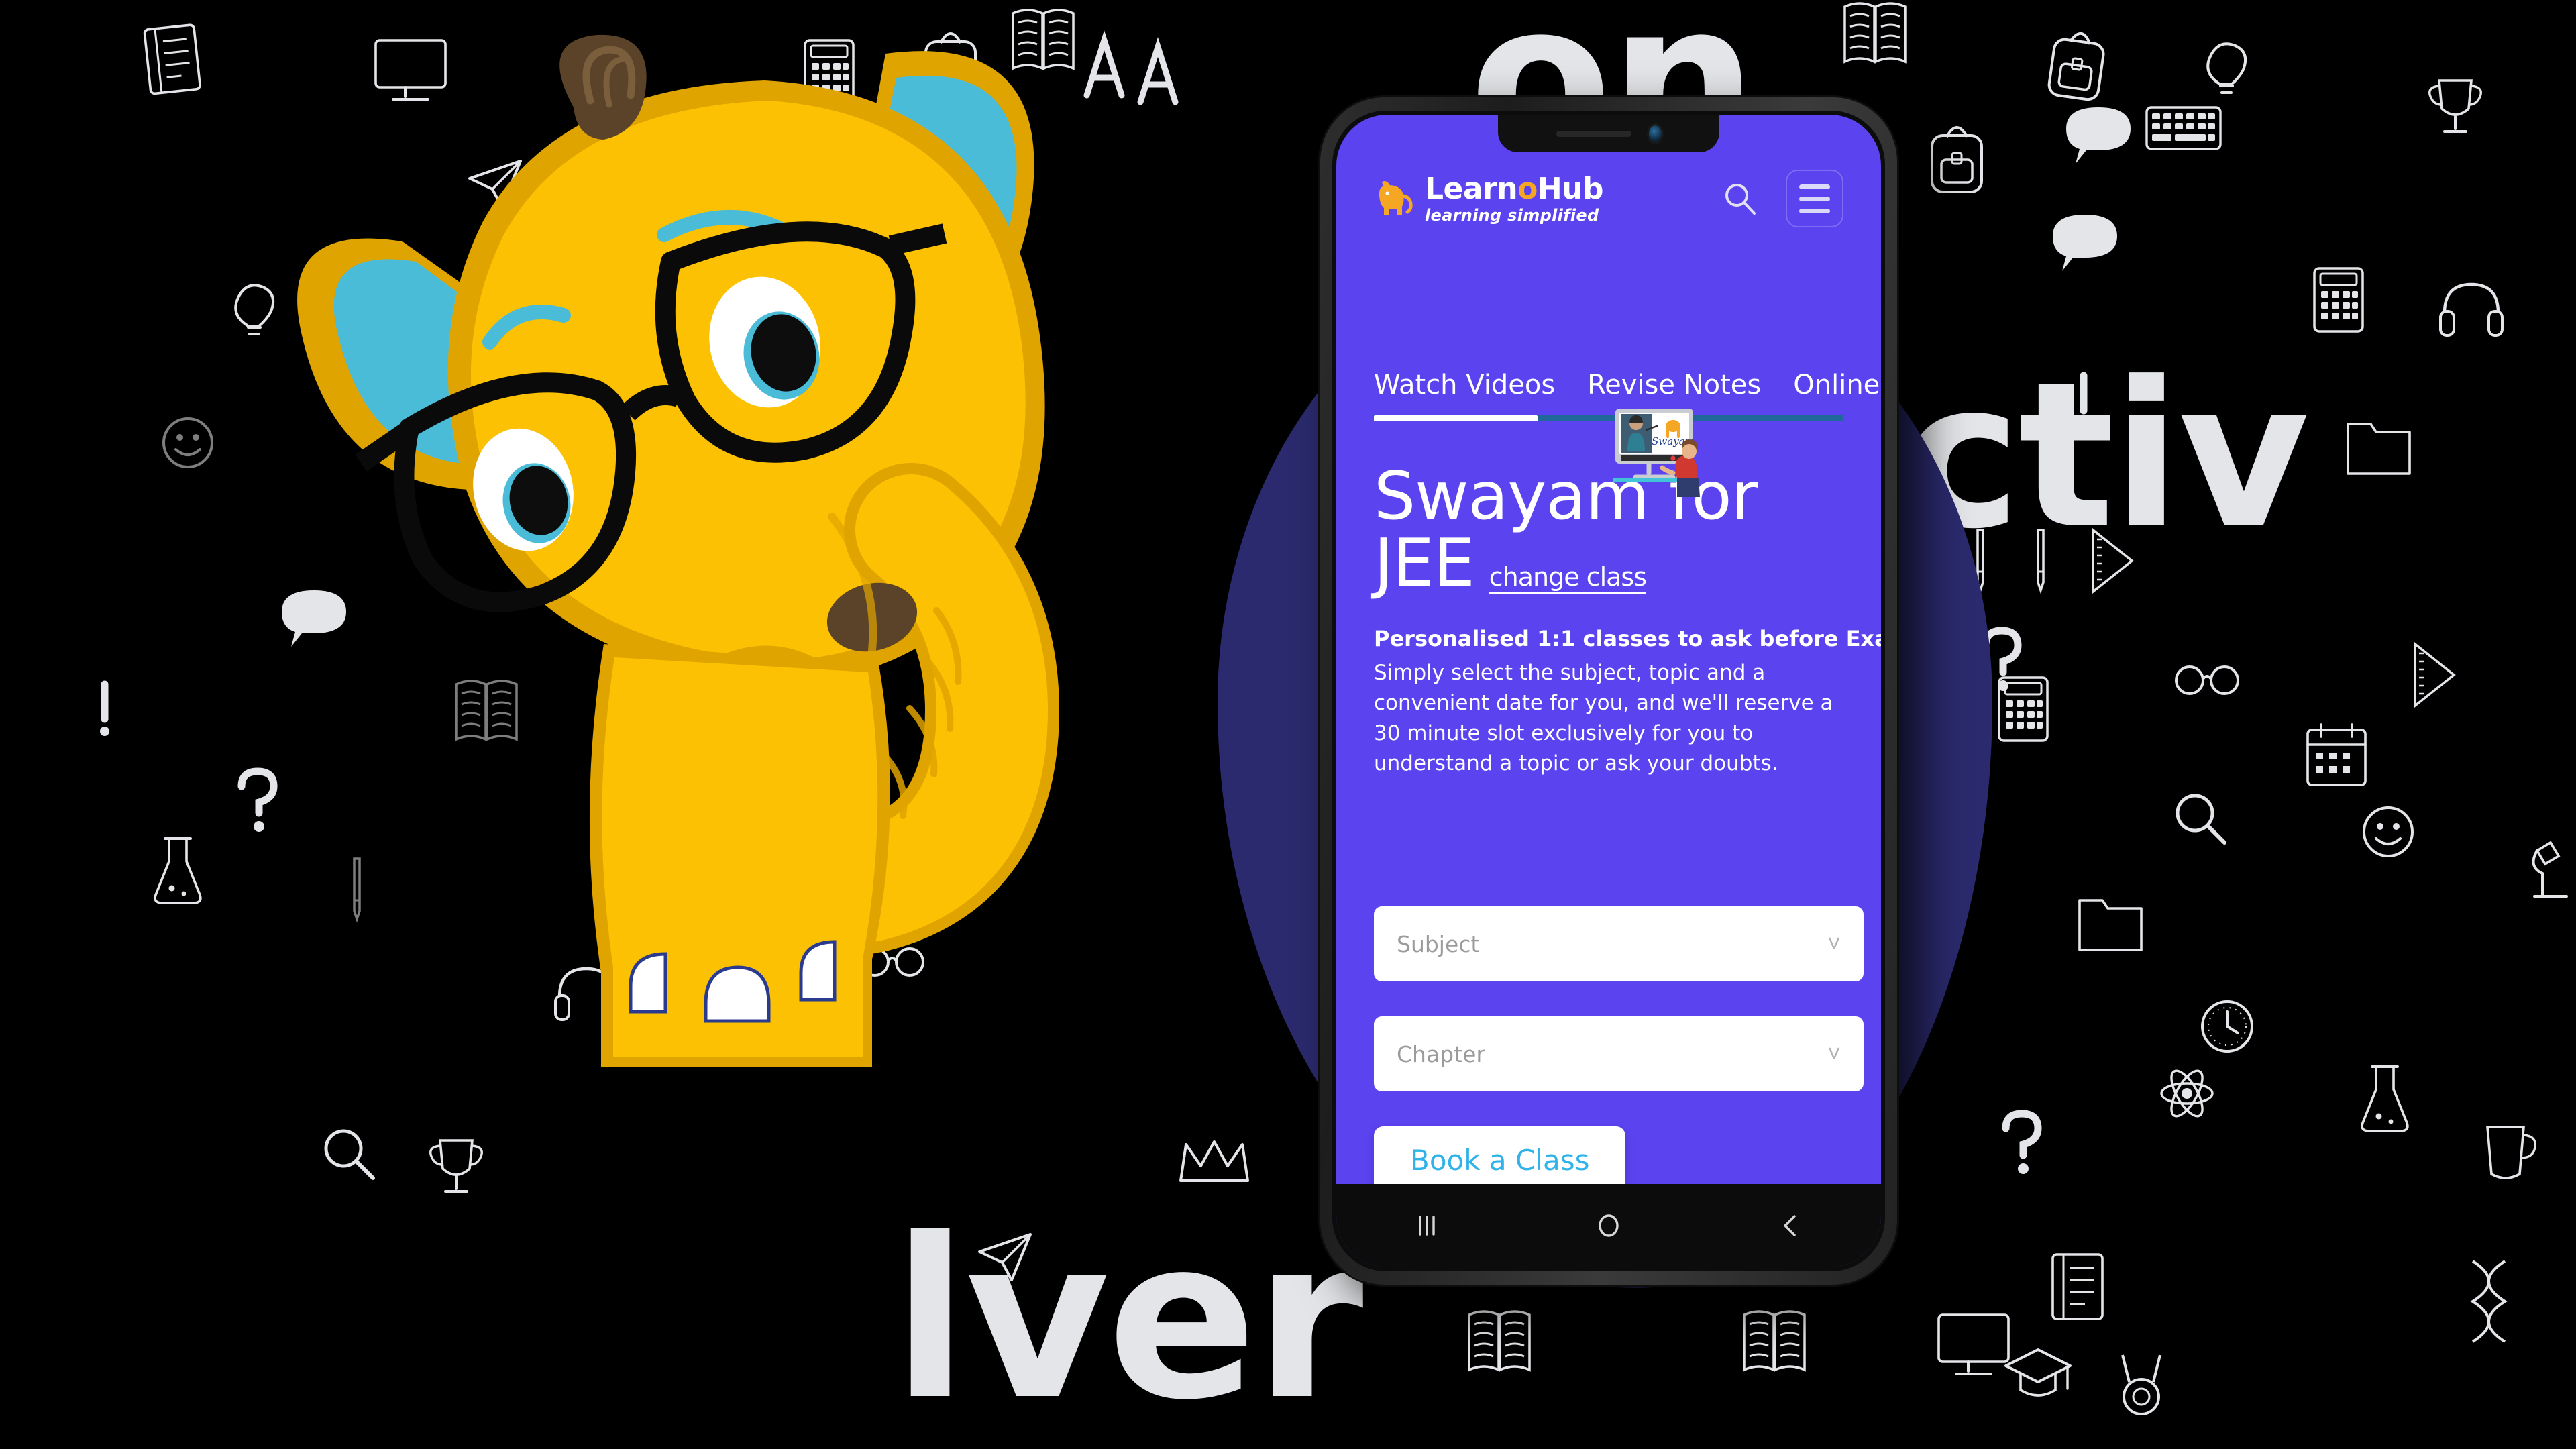 This screenshot has width=2576, height=1449. I want to click on search-icon, so click(1740, 199).